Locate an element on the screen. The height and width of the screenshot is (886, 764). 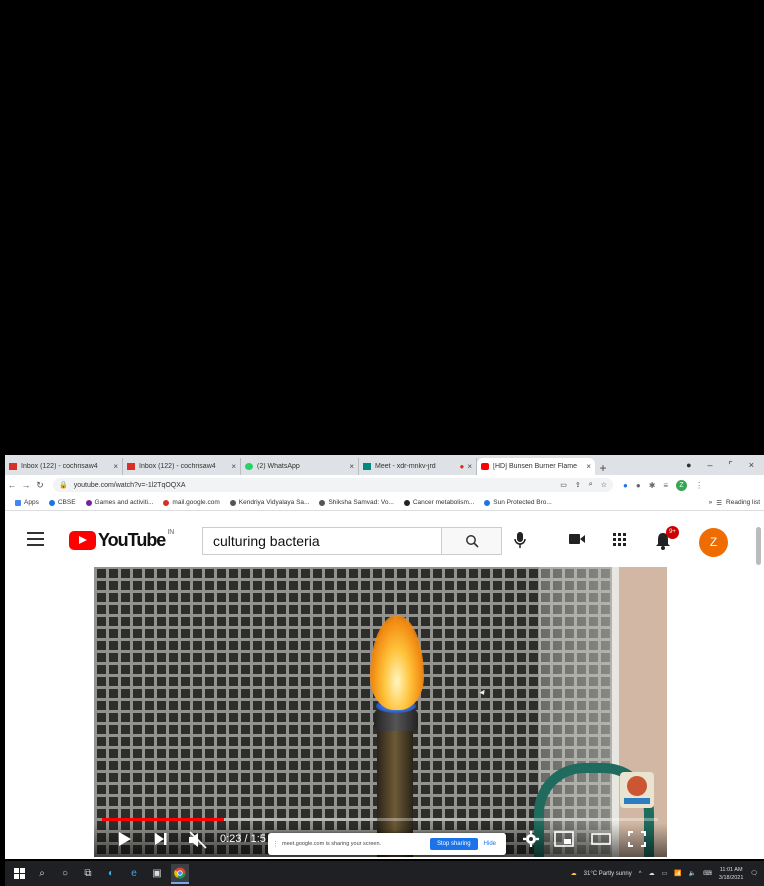
url-text: youtube.com/watch?v=-1l2TqOQXA is located at coordinates (129, 485).